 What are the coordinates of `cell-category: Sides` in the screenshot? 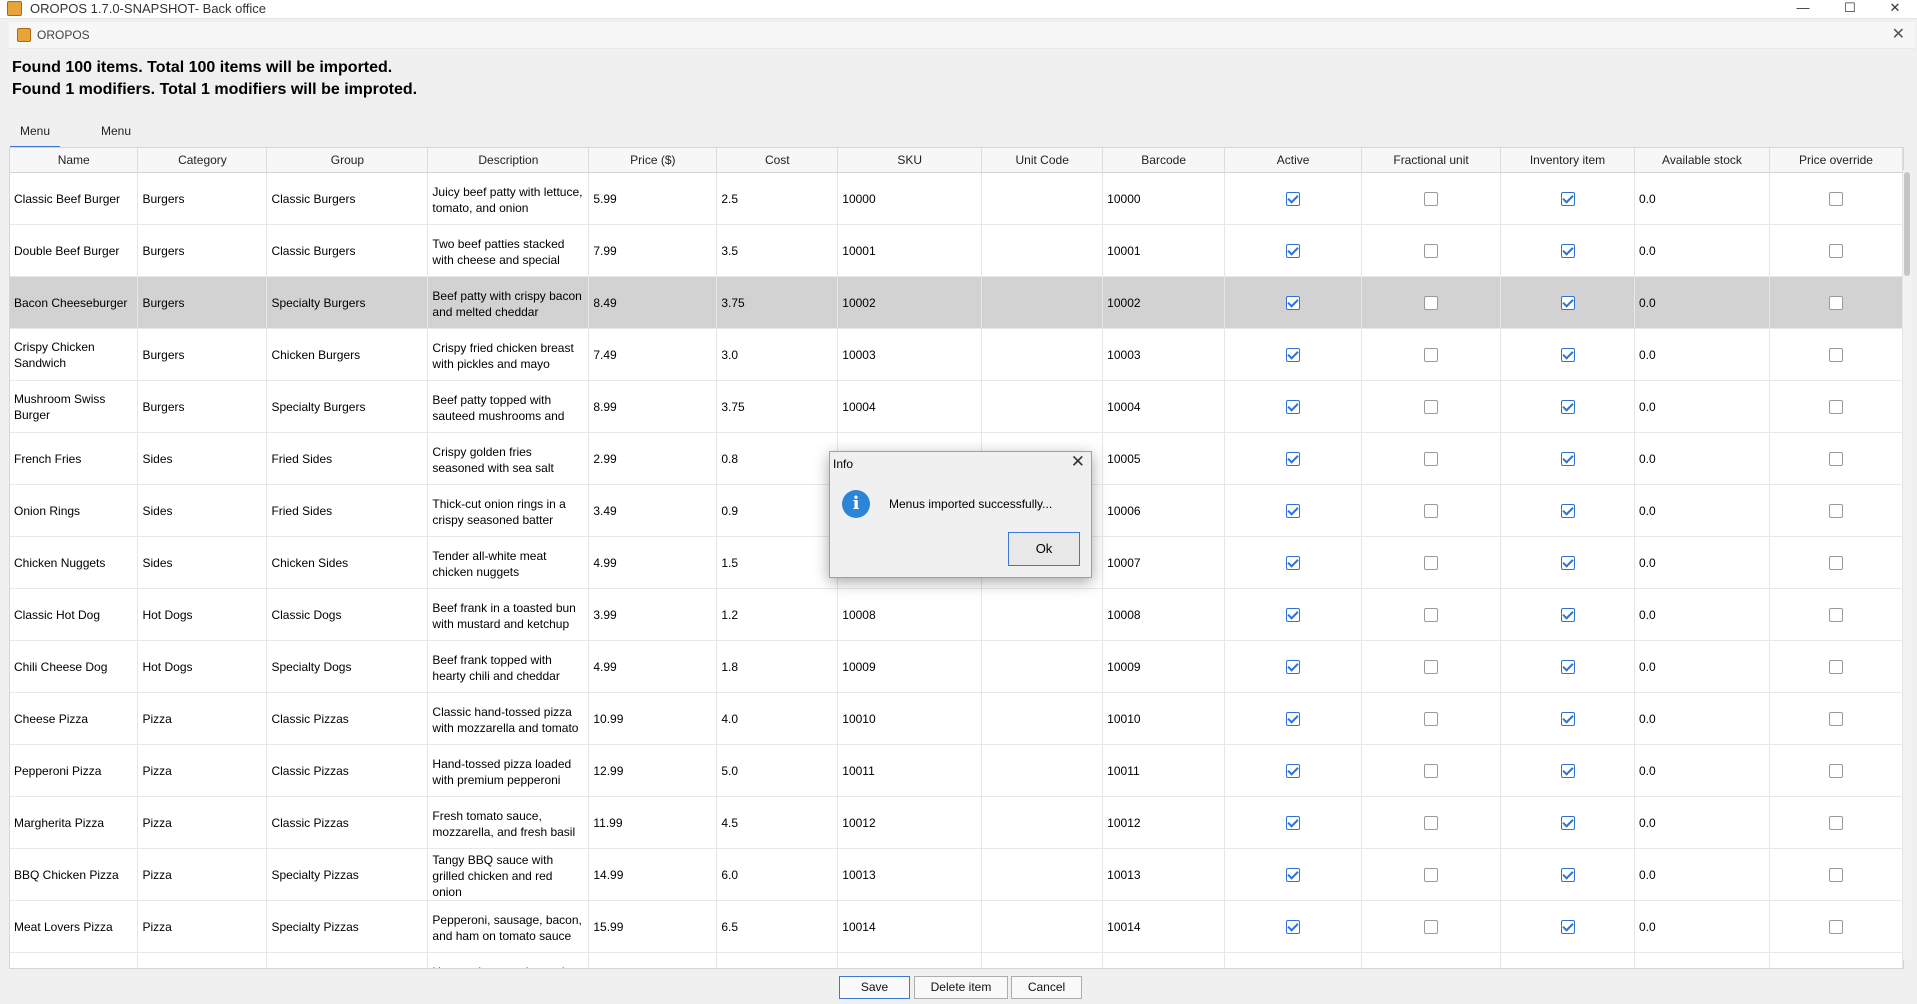 It's located at (202, 458).